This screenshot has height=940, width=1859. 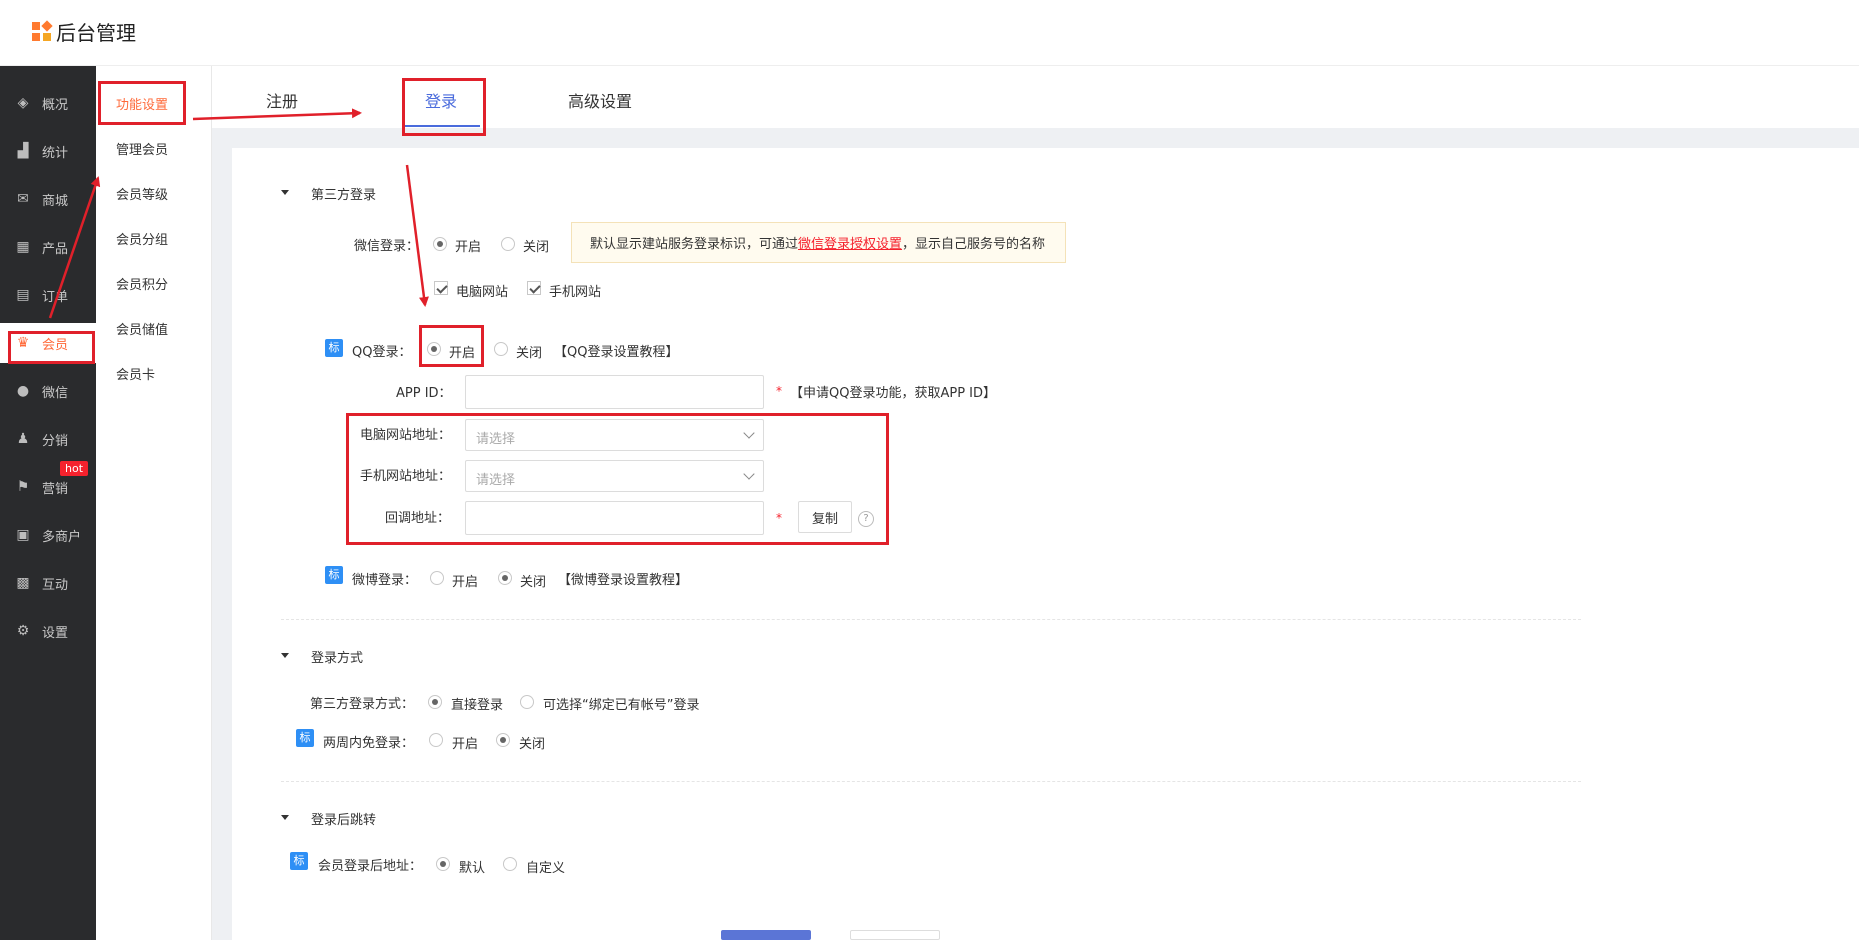 I want to click on redirect-default-label: 默认, so click(x=472, y=868).